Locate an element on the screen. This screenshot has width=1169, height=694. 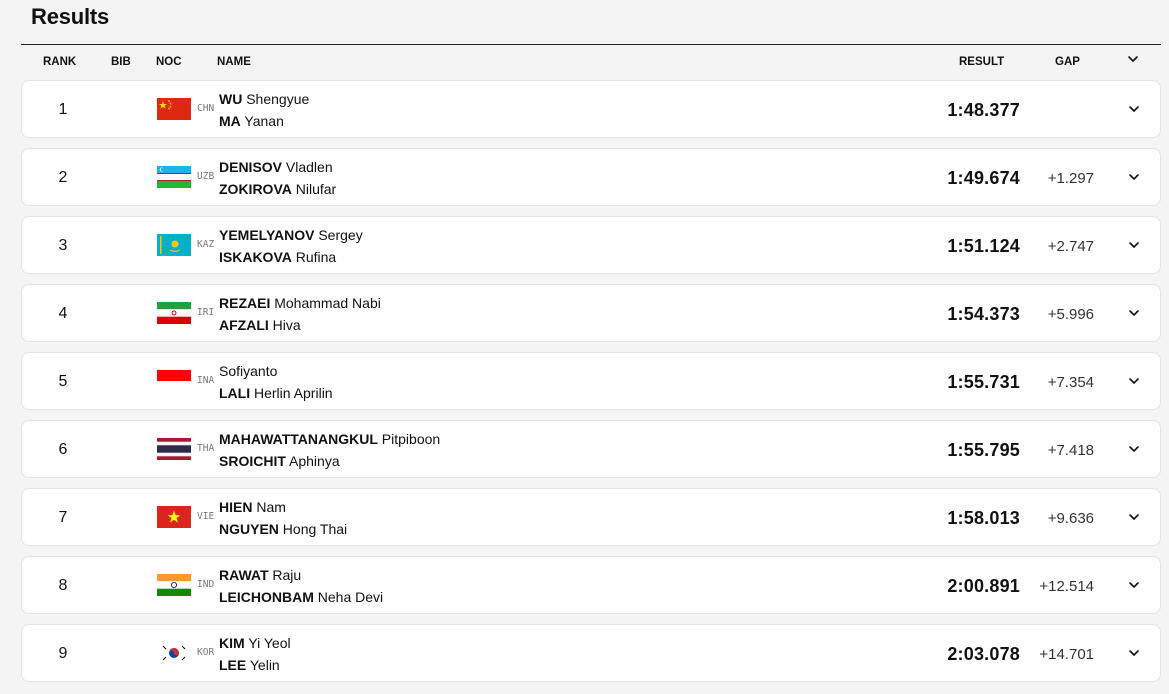
rank: 7 is located at coordinates (63, 517).